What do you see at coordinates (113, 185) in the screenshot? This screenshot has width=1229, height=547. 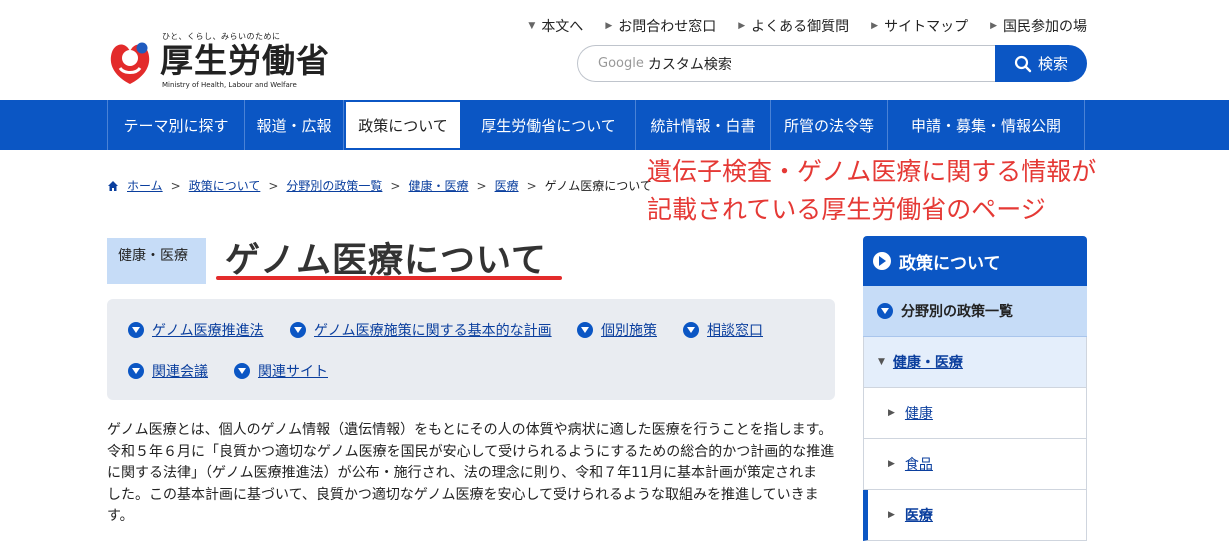 I see `home-icon` at bounding box center [113, 185].